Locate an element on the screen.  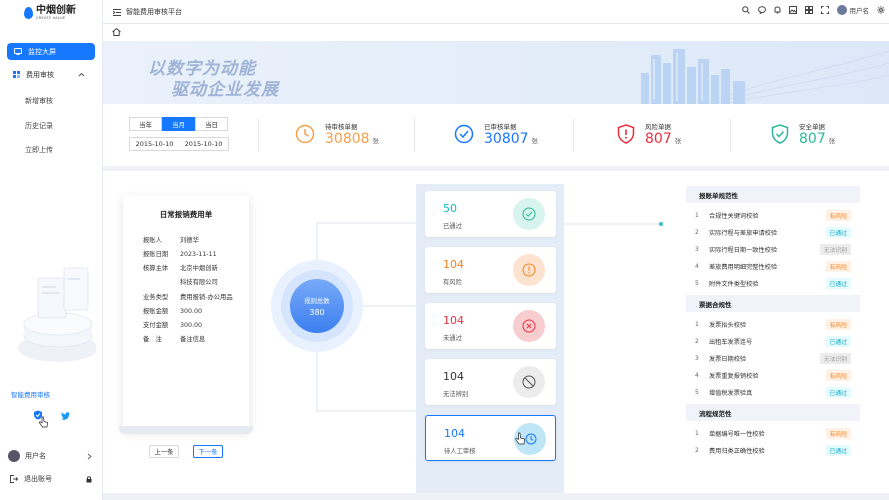
rule-text: 增值税发票验真 is located at coordinates (731, 393).